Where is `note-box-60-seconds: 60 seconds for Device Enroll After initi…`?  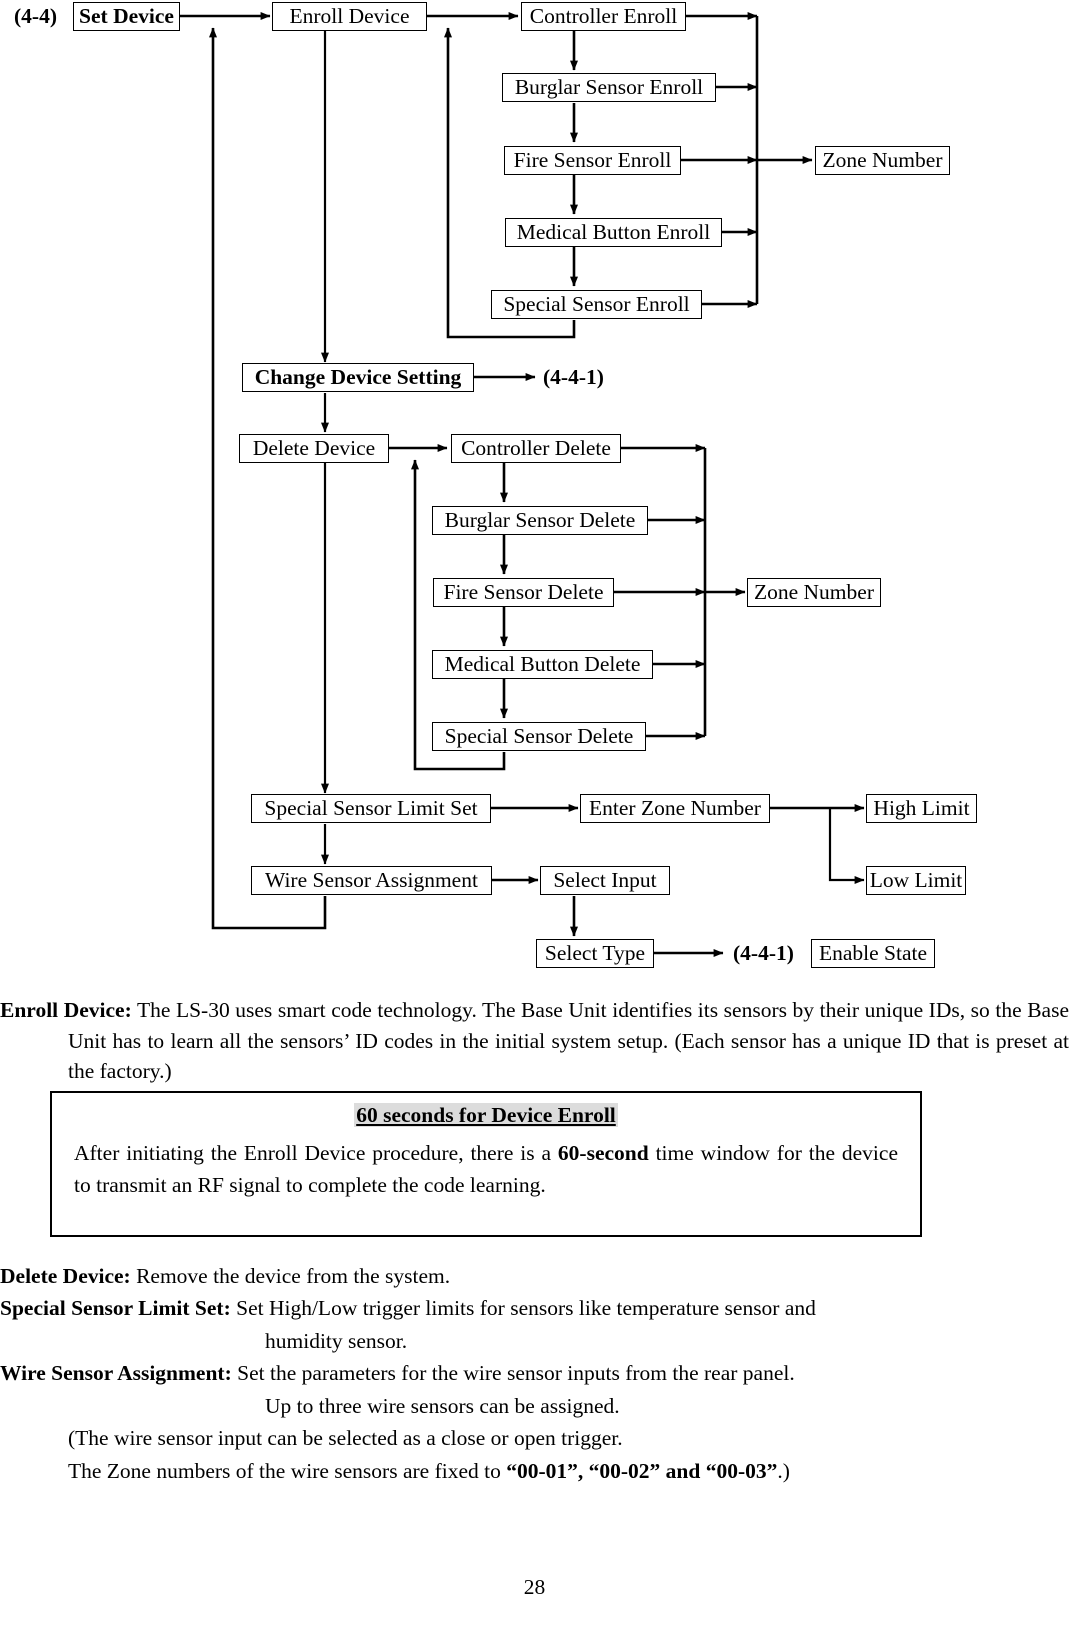 note-box-60-seconds: 60 seconds for Device Enroll After initi… is located at coordinates (486, 1163).